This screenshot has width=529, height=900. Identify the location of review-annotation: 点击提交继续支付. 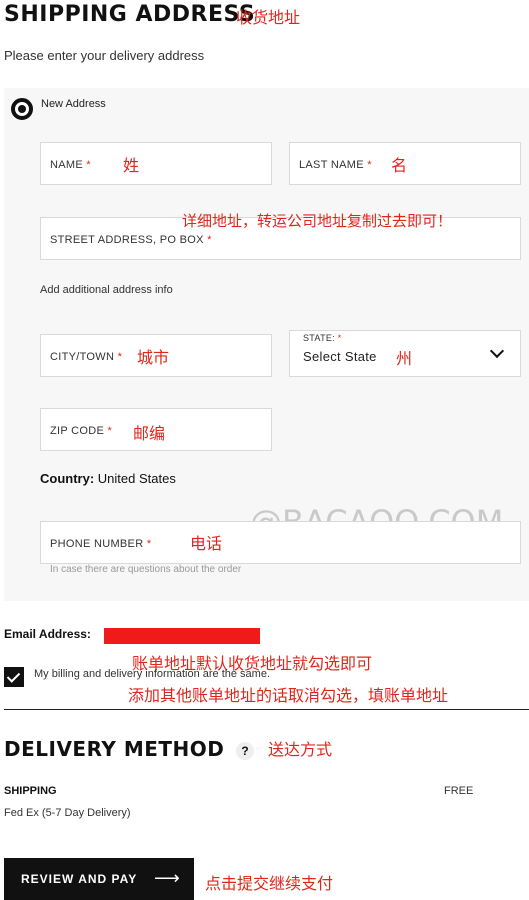
(269, 883).